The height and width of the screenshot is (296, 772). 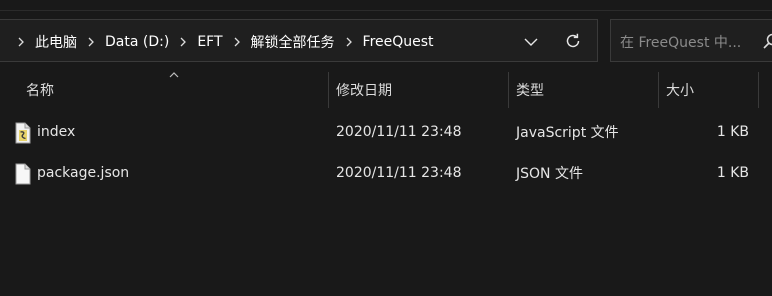 What do you see at coordinates (531, 42) in the screenshot?
I see `chevron-down-icon` at bounding box center [531, 42].